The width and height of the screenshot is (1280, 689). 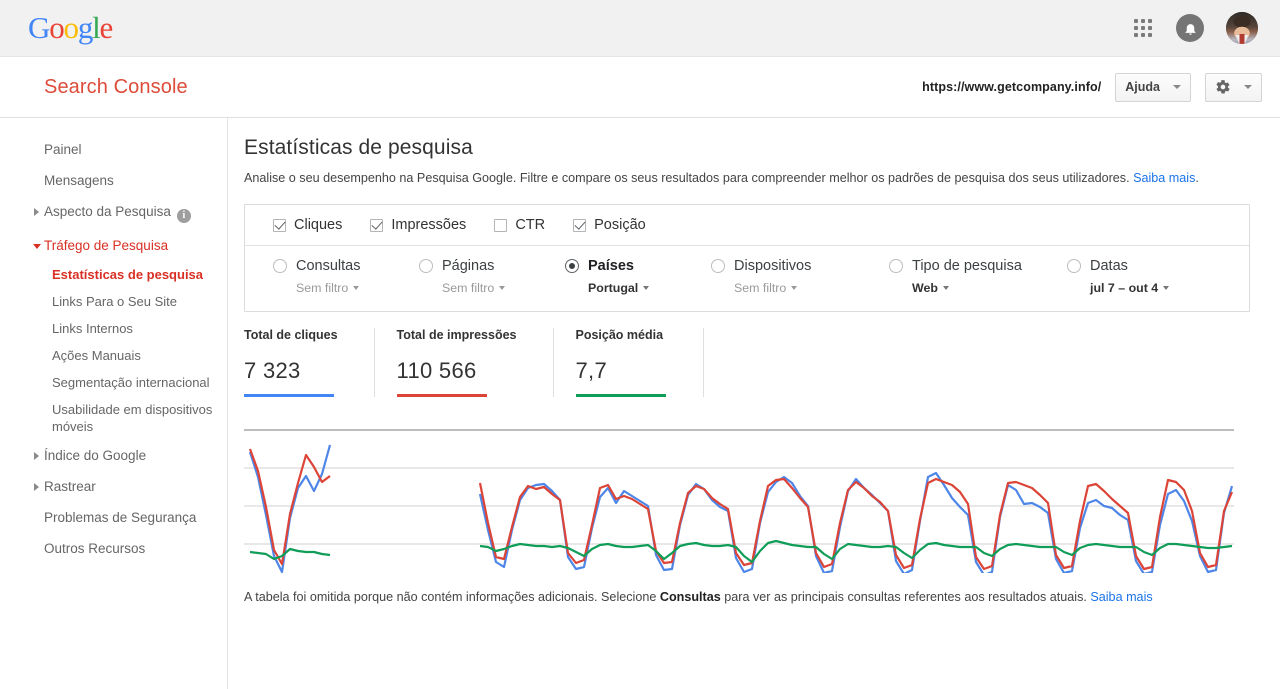 I want to click on dimension-radio-dispositivos: Dispositivos, so click(x=800, y=266).